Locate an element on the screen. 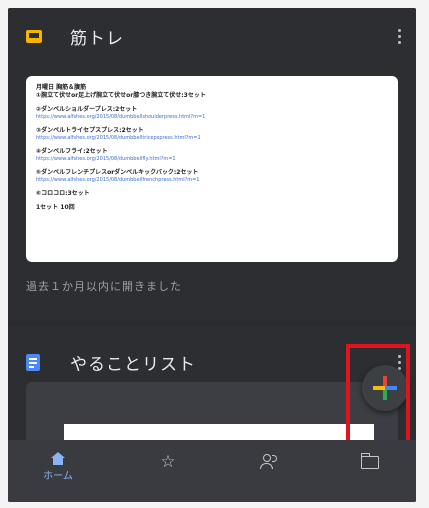  nav-shared is located at coordinates (270, 471).